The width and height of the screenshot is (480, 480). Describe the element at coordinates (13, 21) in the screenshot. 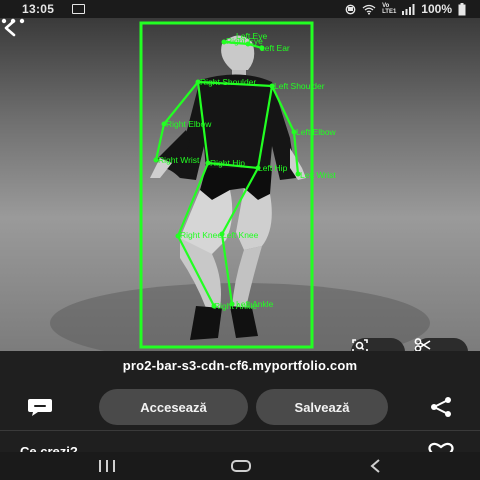

I see `more-icon` at that location.